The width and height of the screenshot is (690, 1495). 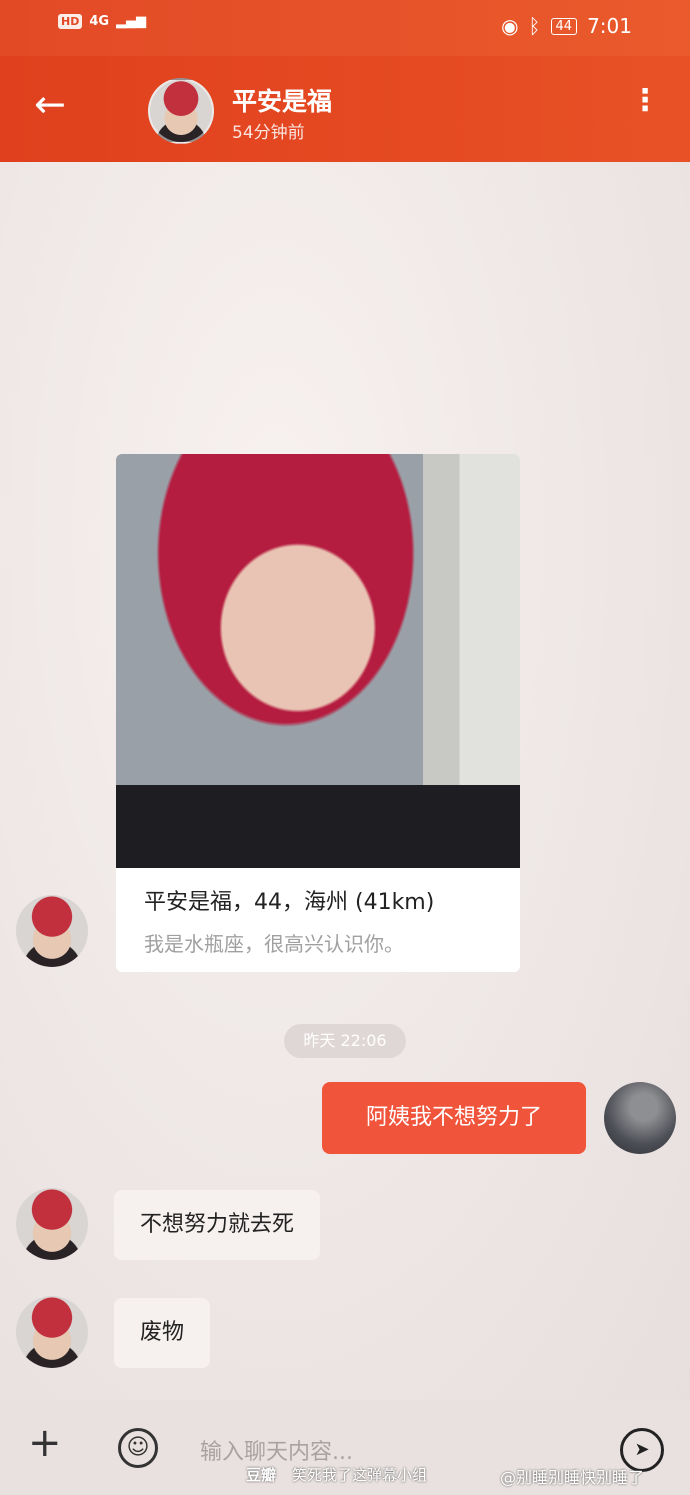 What do you see at coordinates (131, 21) in the screenshot?
I see `signal-icon: ▂▄▆` at bounding box center [131, 21].